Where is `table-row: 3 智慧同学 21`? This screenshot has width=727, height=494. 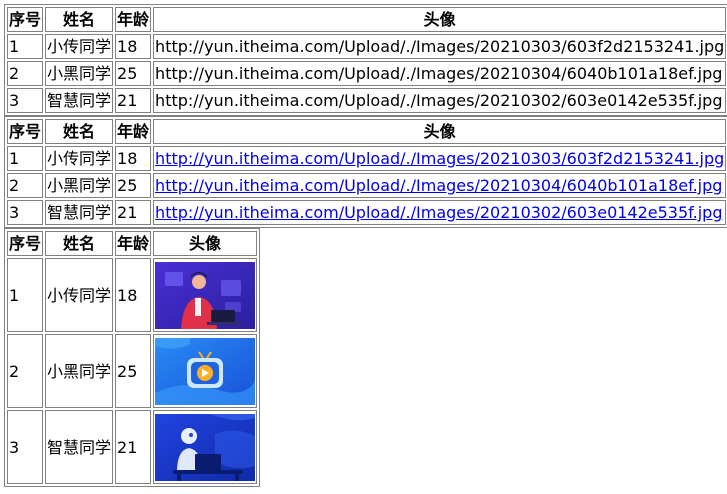
table-row: 3 智慧同学 21 is located at coordinates (132, 447).